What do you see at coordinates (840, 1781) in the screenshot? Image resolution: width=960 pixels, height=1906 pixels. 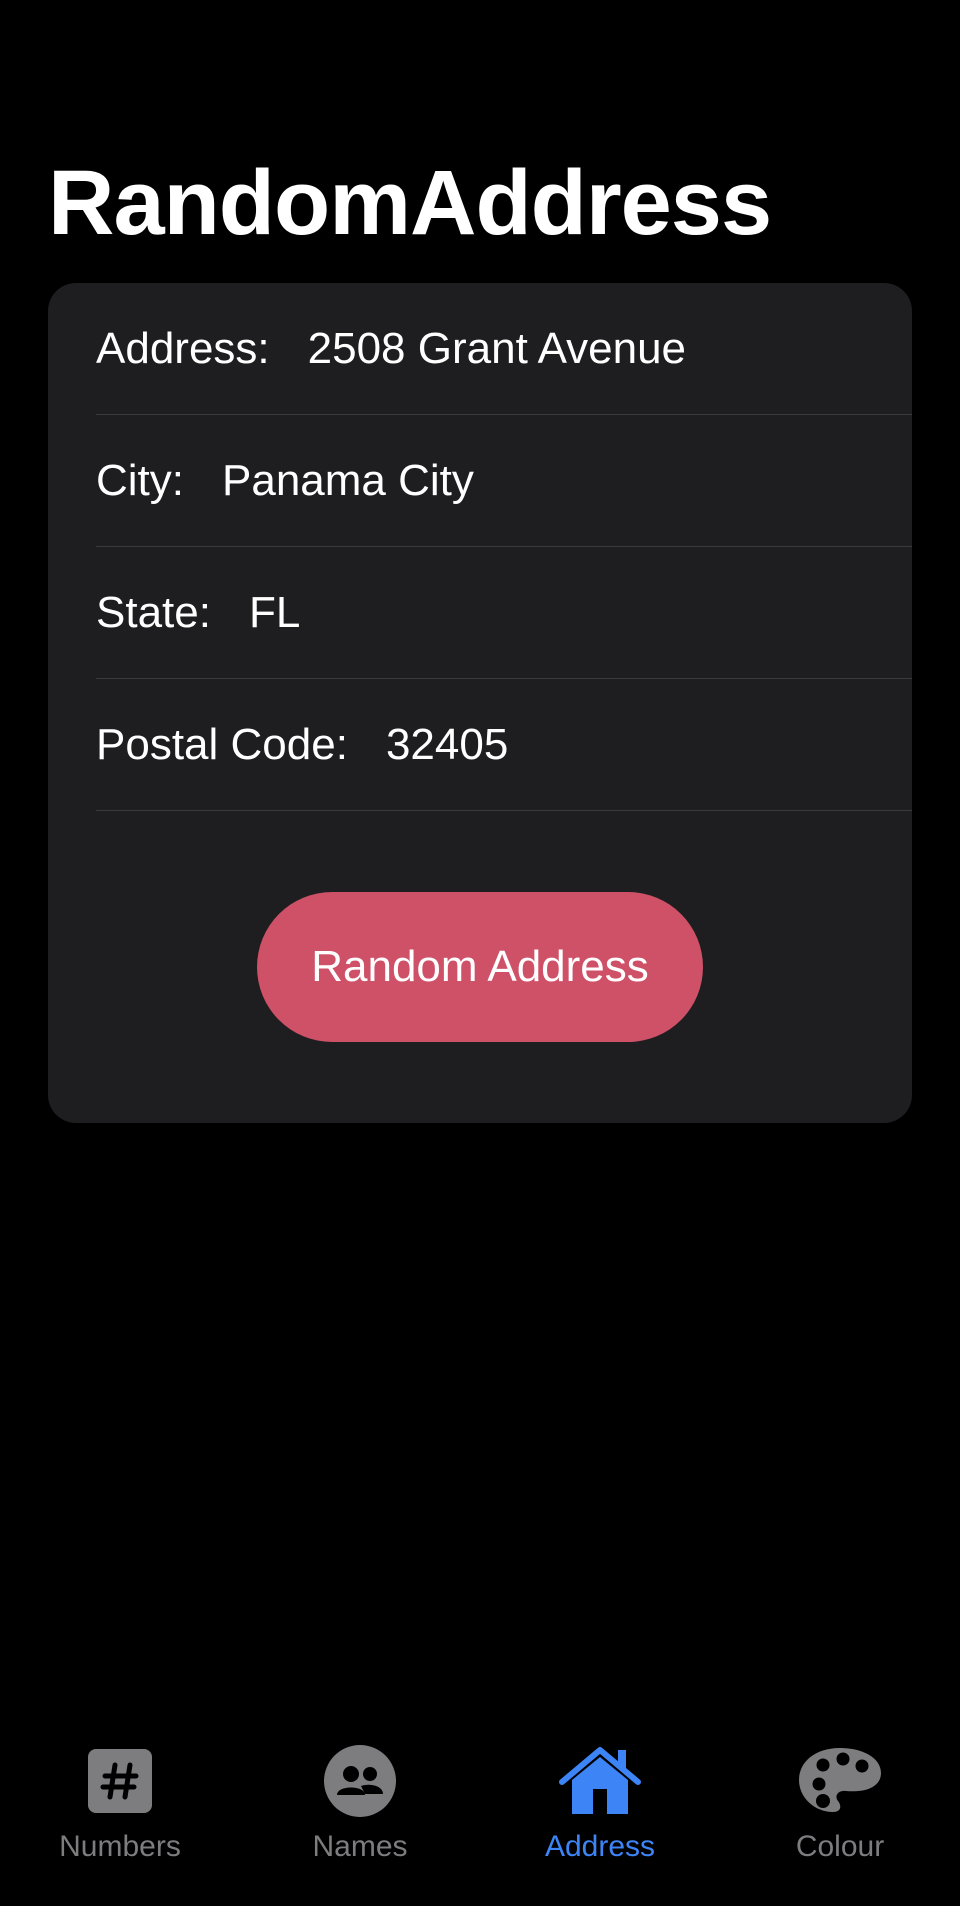 I see `palette-icon` at bounding box center [840, 1781].